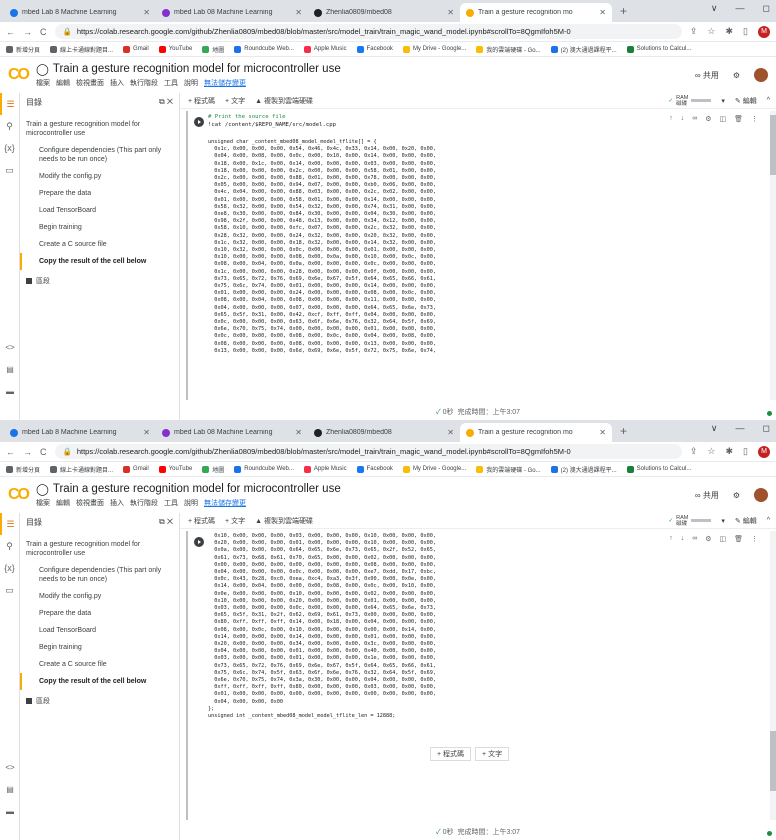 The width and height of the screenshot is (776, 840). I want to click on colab-logo: CO, so click(22, 495).